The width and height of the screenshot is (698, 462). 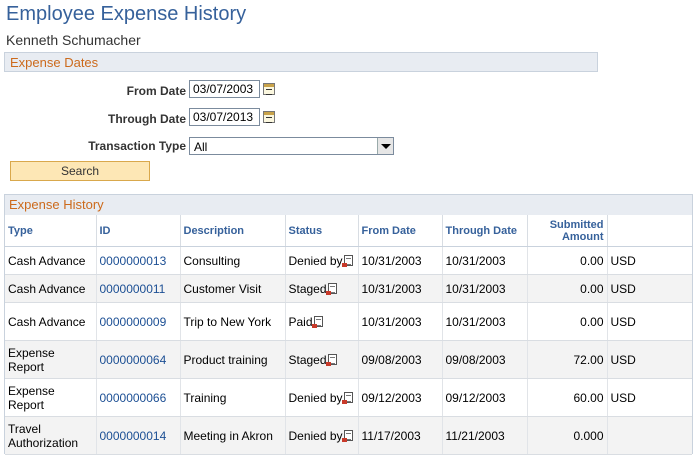 I want to click on description-cell: Training, so click(x=233, y=397).